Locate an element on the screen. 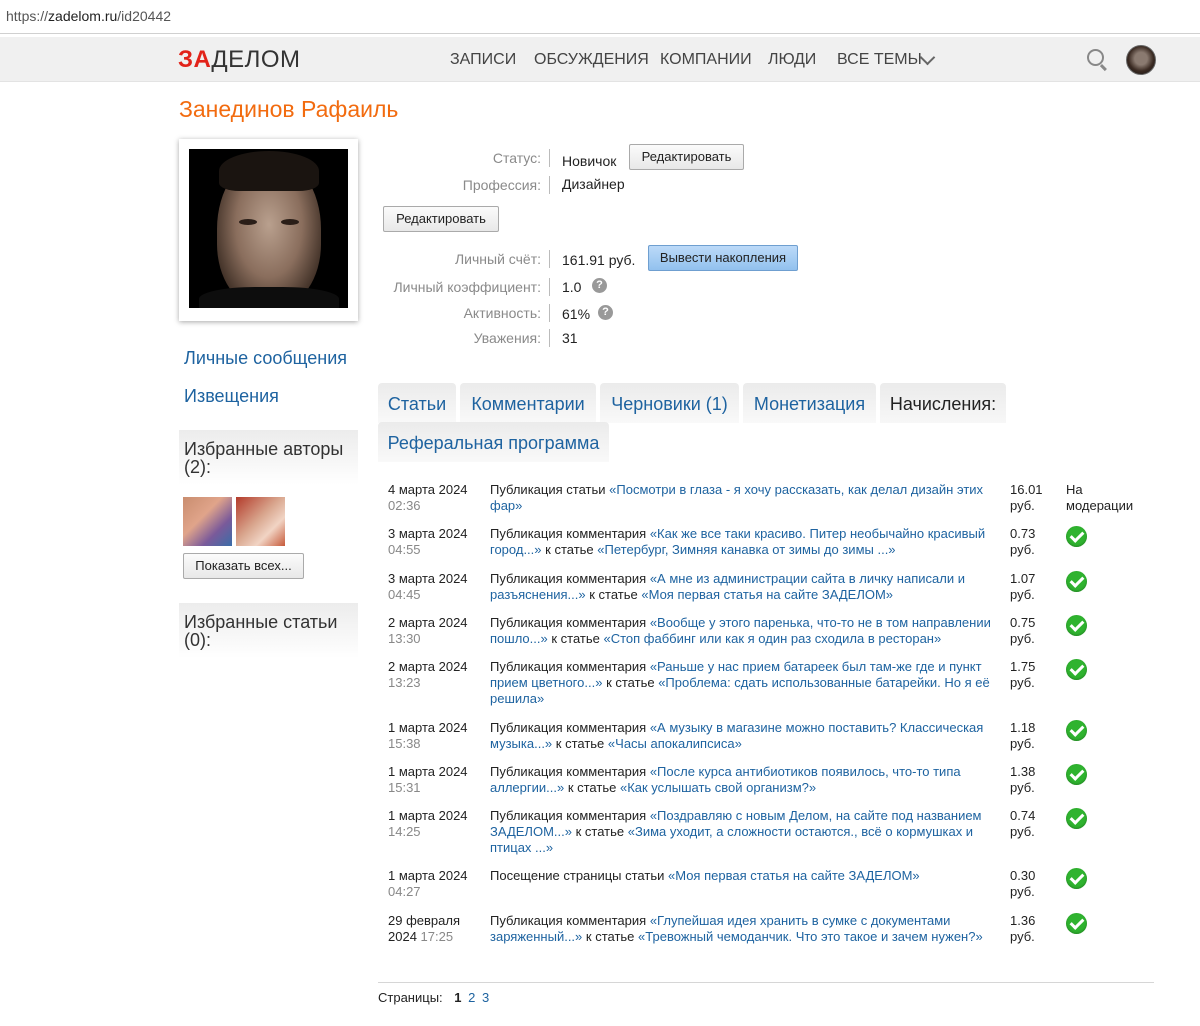 The width and height of the screenshot is (1200, 1026). nav-item-companies: КОМПАНИИ is located at coordinates (706, 60).